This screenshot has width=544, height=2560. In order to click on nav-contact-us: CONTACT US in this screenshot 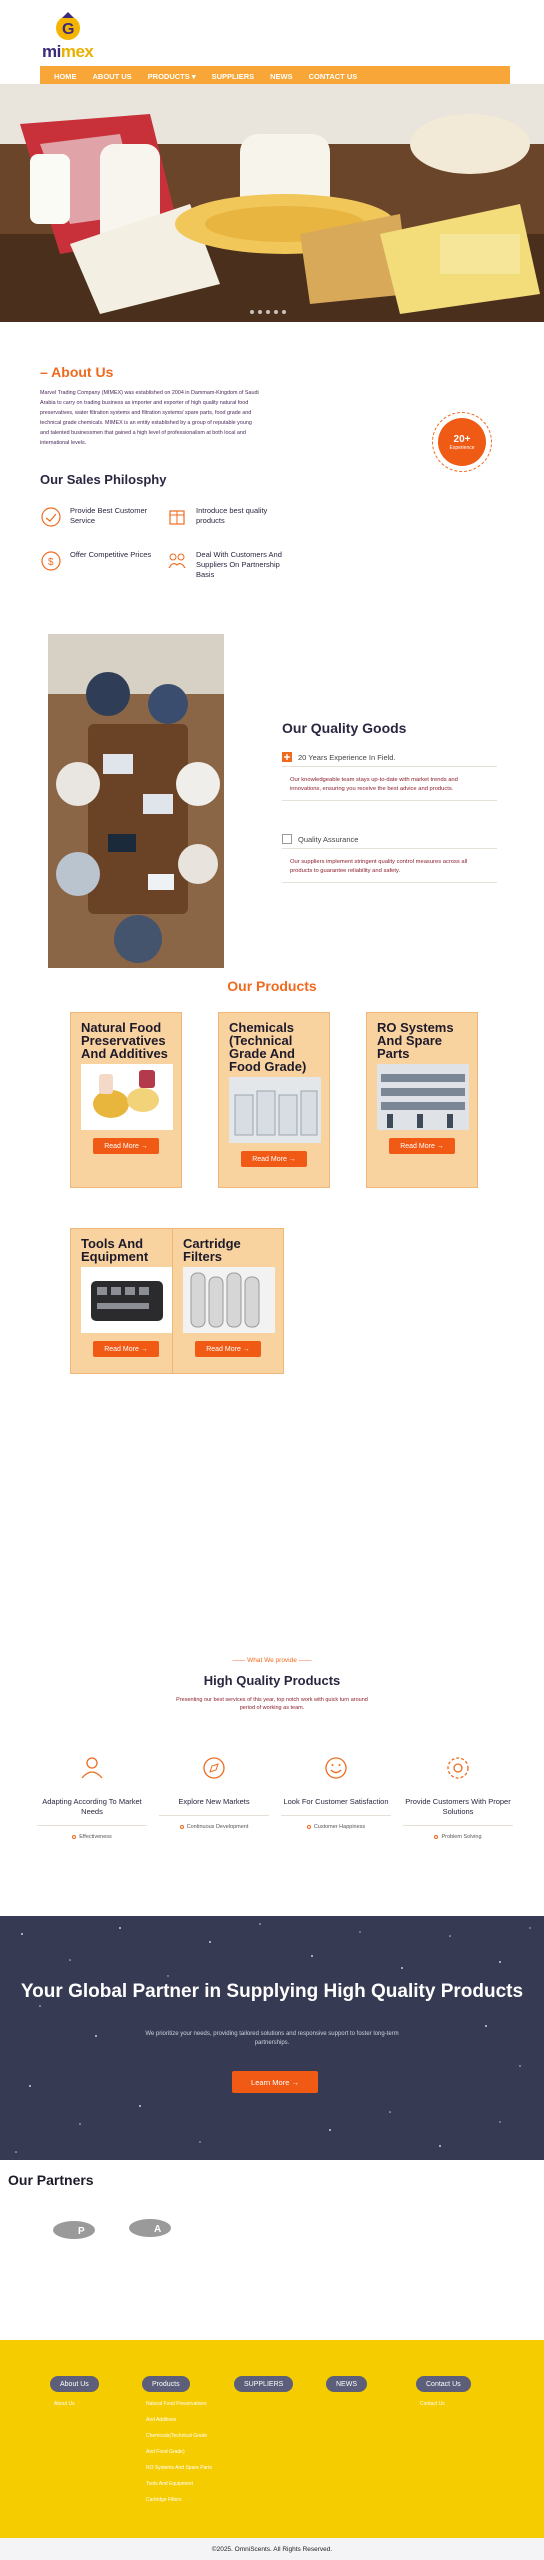, I will do `click(333, 76)`.